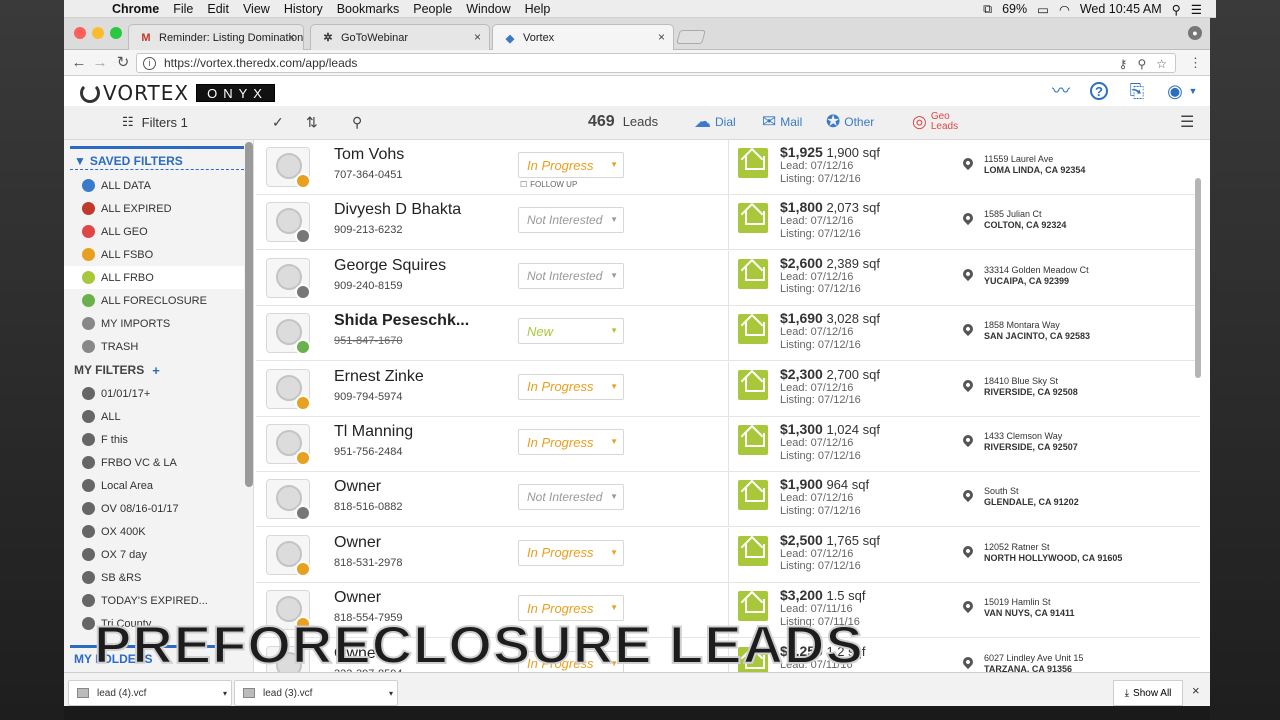 The height and width of the screenshot is (720, 1280). What do you see at coordinates (1193, 91) in the screenshot?
I see `account-dropdown-icon: ▼` at bounding box center [1193, 91].